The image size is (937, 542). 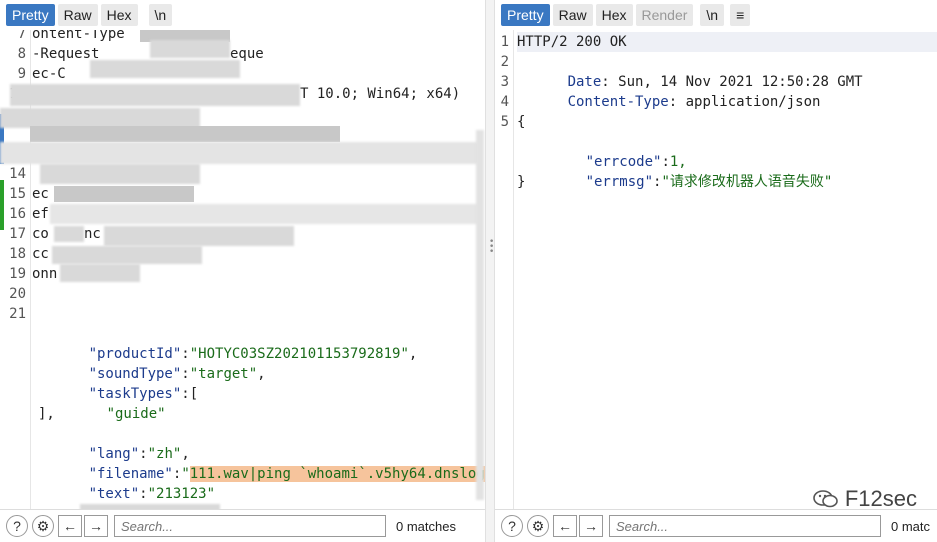 I want to click on request-tab-pretty: Pretty, so click(x=30, y=15).